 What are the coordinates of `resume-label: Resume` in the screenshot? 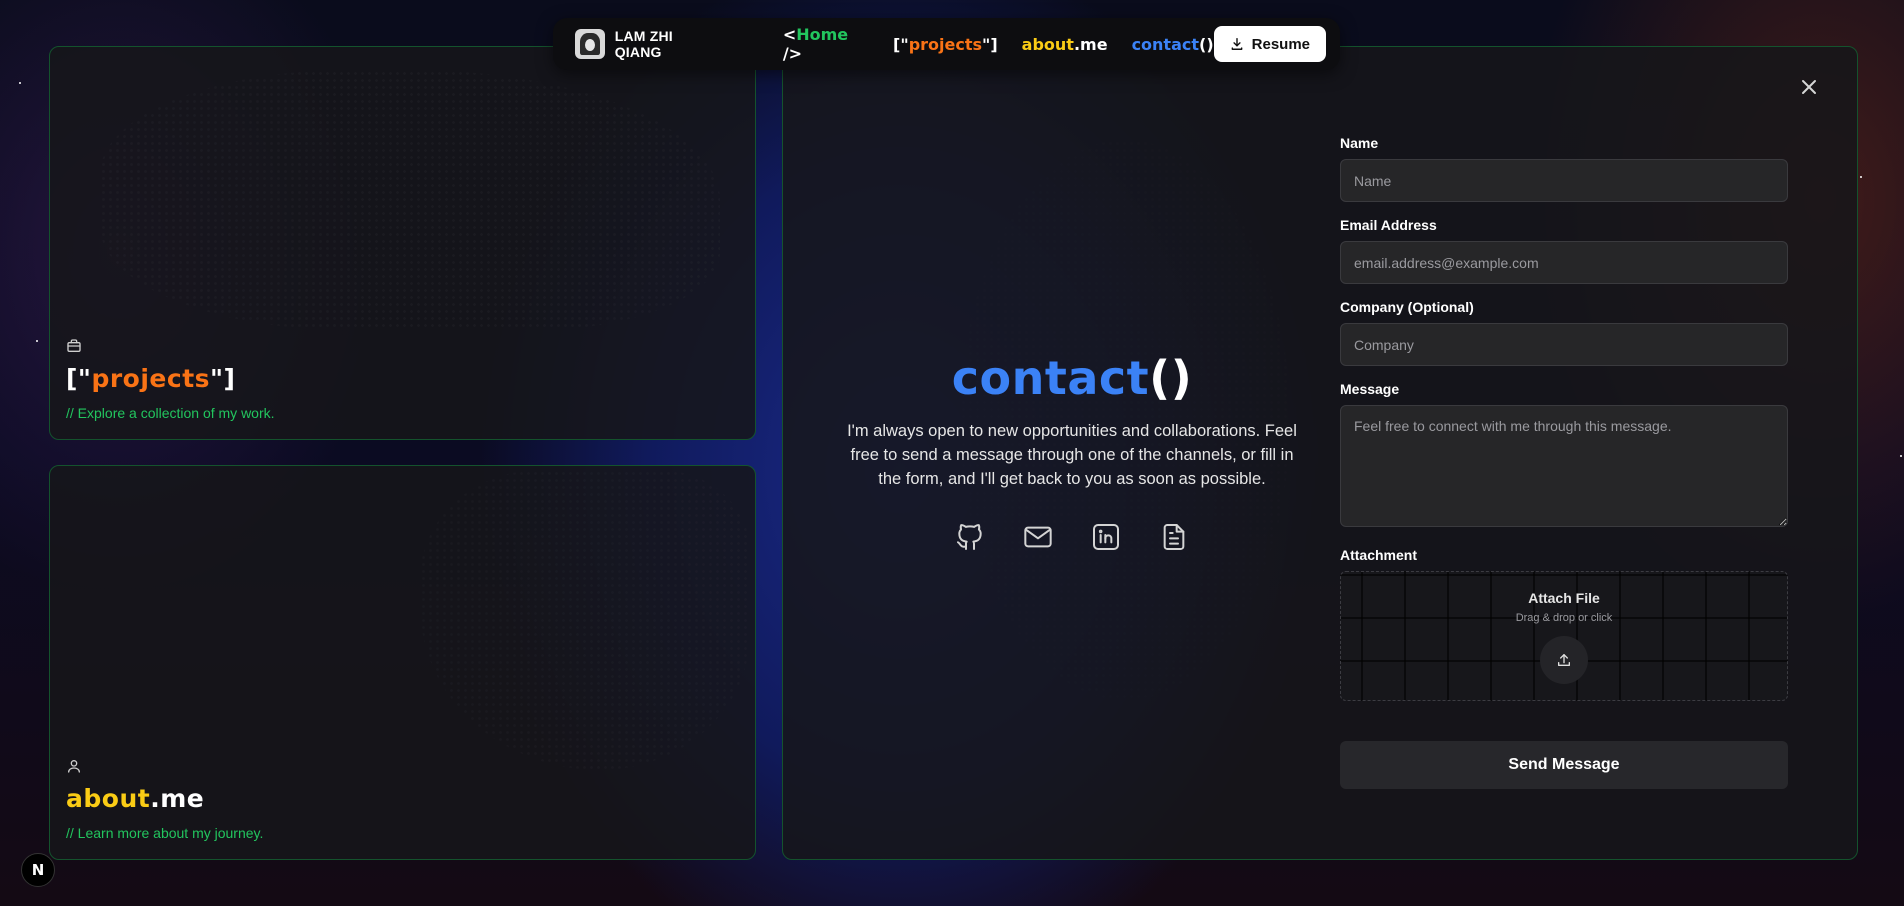 It's located at (1280, 44).